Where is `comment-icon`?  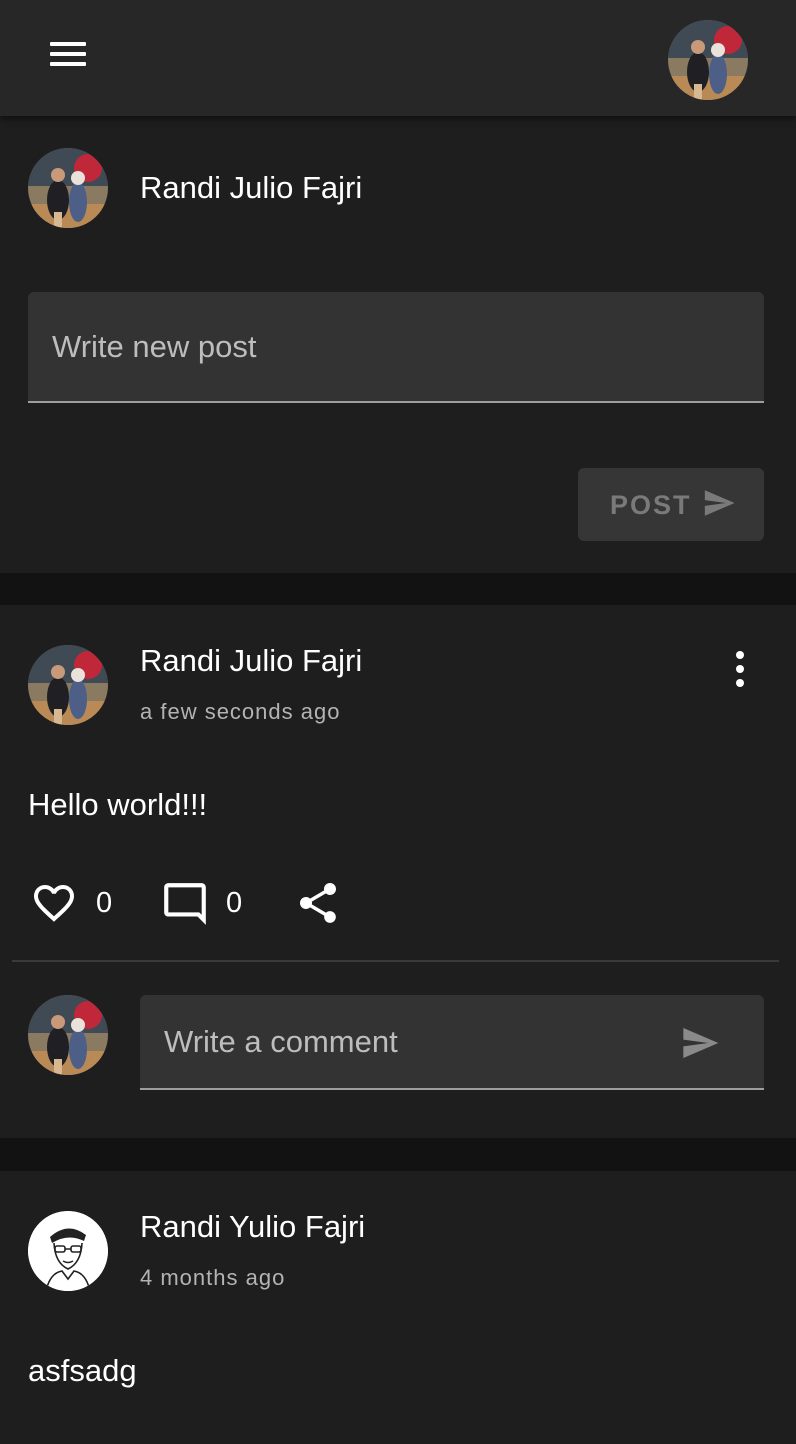
comment-icon is located at coordinates (185, 904).